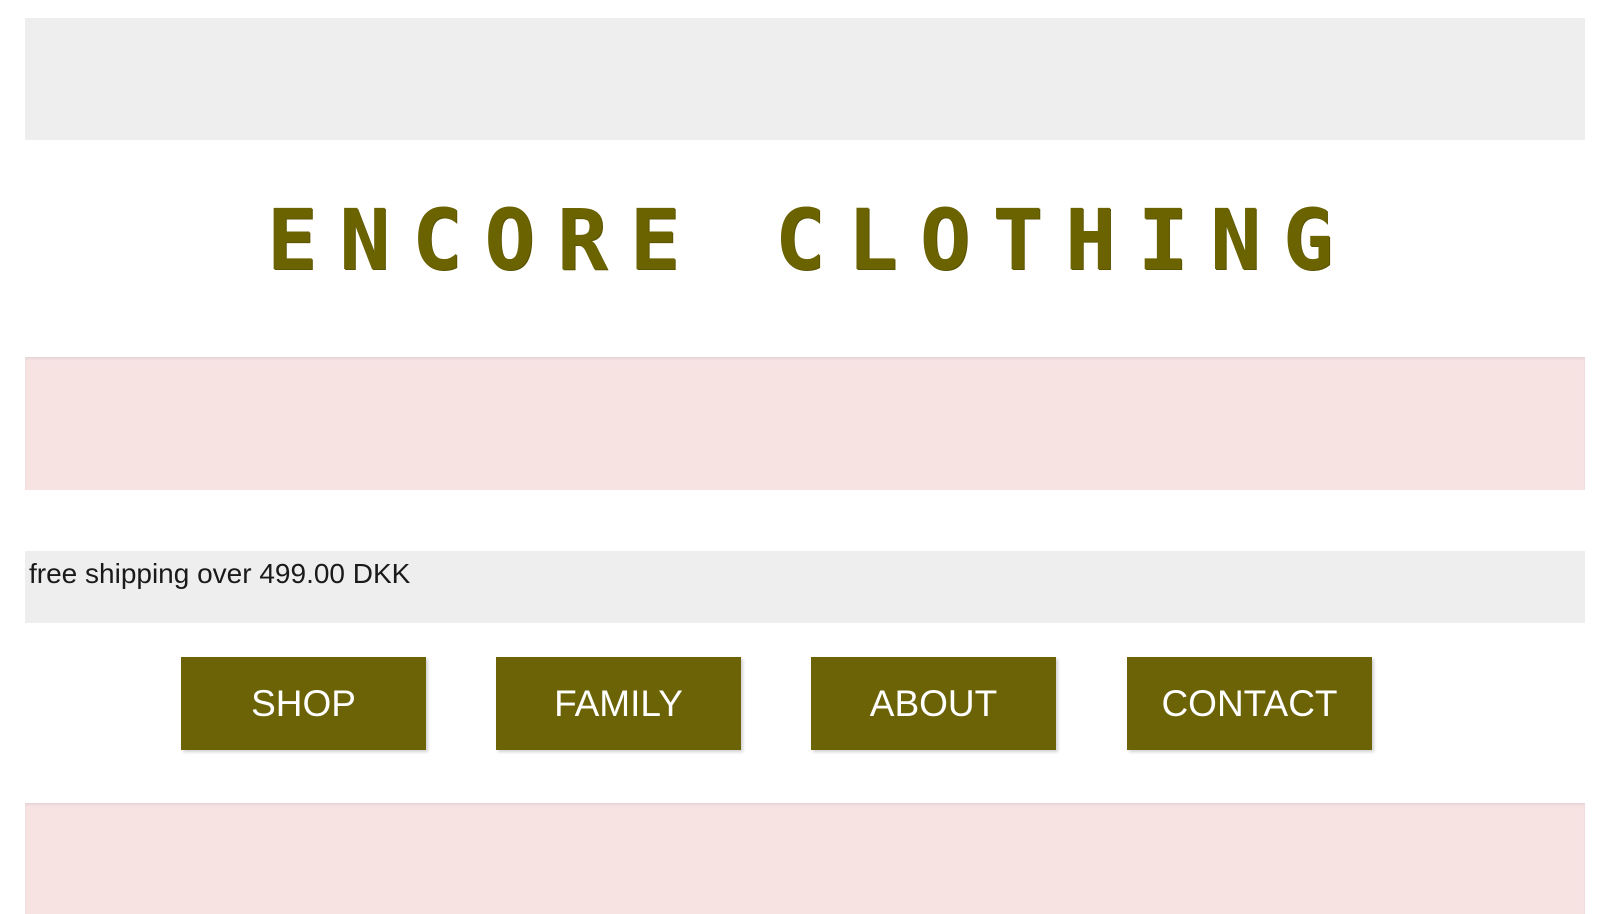 This screenshot has width=1600, height=914. What do you see at coordinates (805, 79) in the screenshot?
I see `top-banner` at bounding box center [805, 79].